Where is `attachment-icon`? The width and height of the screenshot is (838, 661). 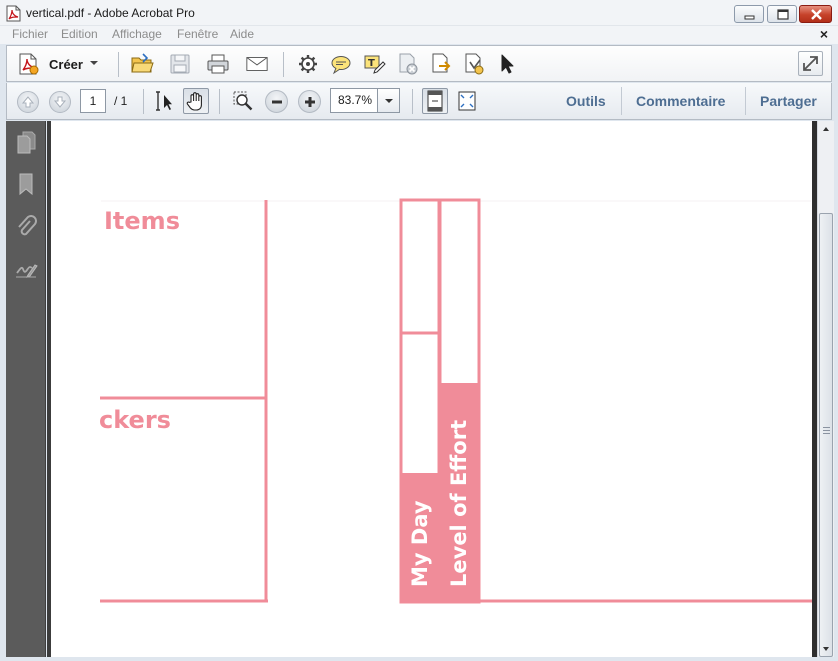
attachment-icon is located at coordinates (26, 227).